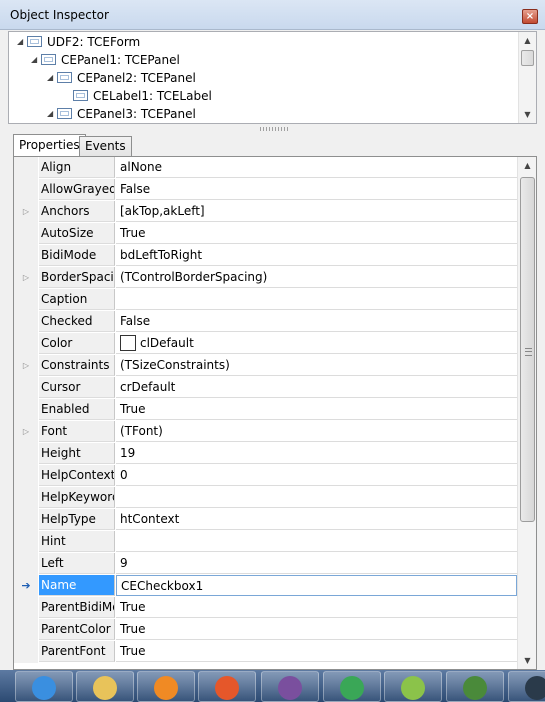 The height and width of the screenshot is (702, 545). What do you see at coordinates (77, 453) in the screenshot?
I see `property-name: Height` at bounding box center [77, 453].